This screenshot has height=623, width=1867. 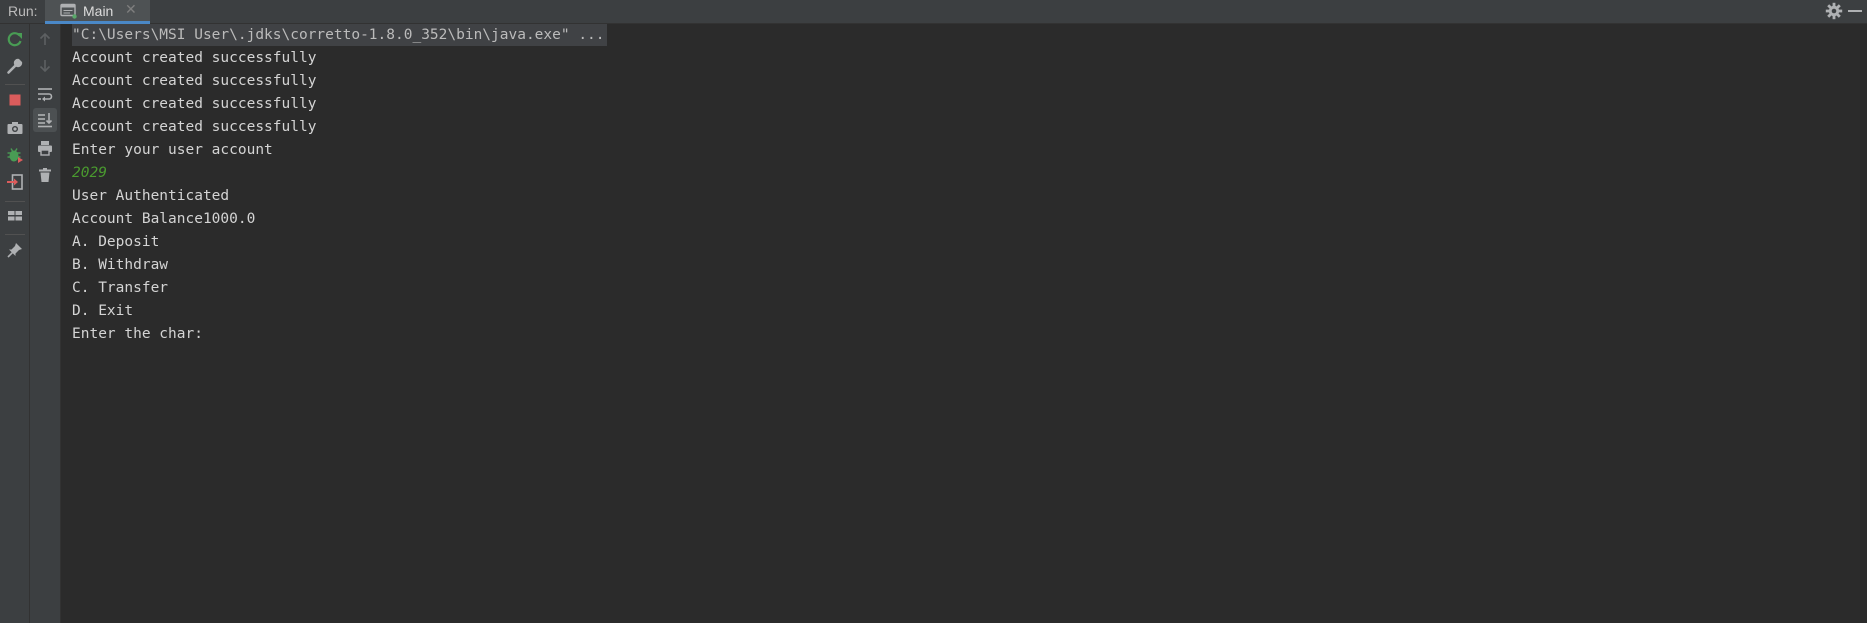 I want to click on soft-wrap-button, so click(x=45, y=94).